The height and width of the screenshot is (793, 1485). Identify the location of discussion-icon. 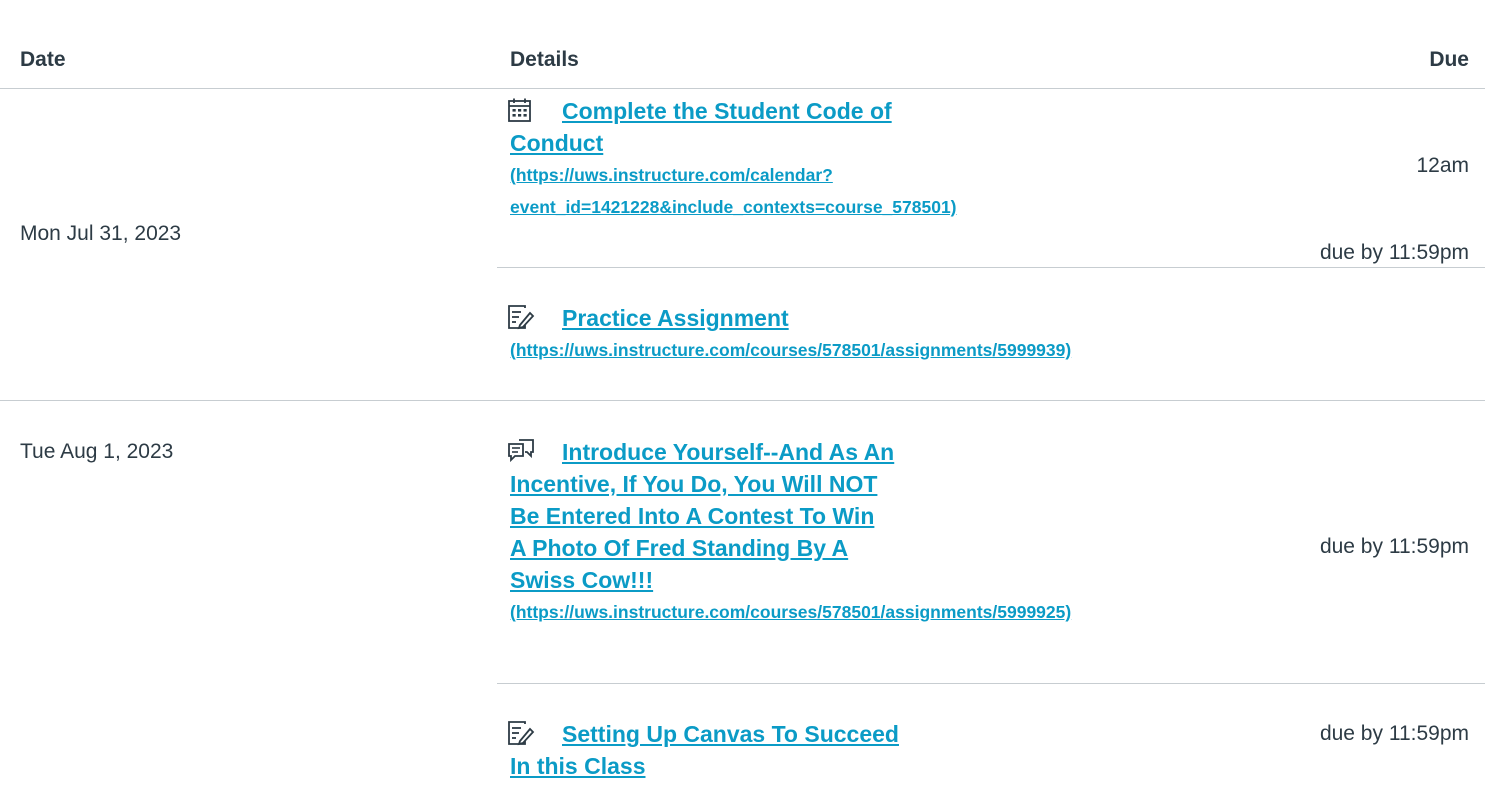
(522, 452).